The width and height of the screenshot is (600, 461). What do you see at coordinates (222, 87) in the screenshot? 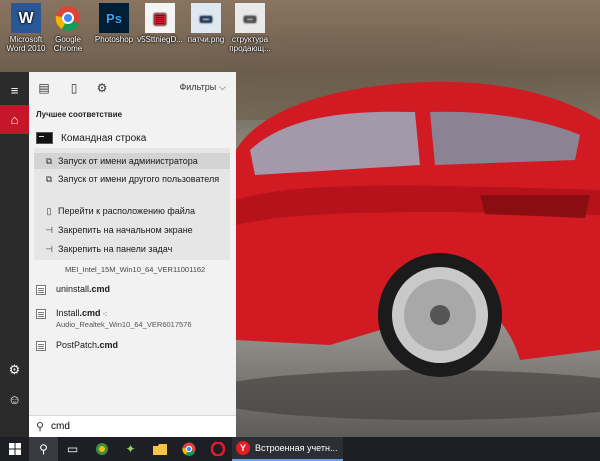
I see `chevron-down-icon: ⌵` at bounding box center [222, 87].